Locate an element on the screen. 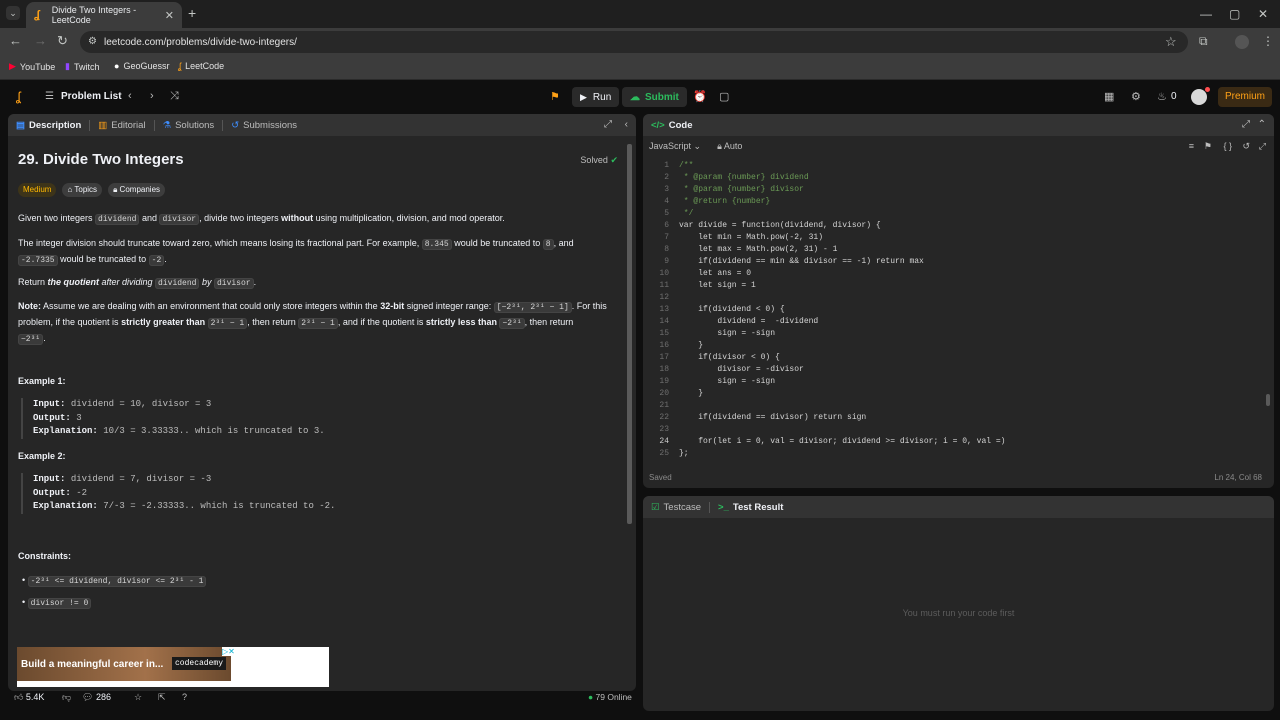 This screenshot has height=720, width=1280. line-number: 12 is located at coordinates (664, 297).